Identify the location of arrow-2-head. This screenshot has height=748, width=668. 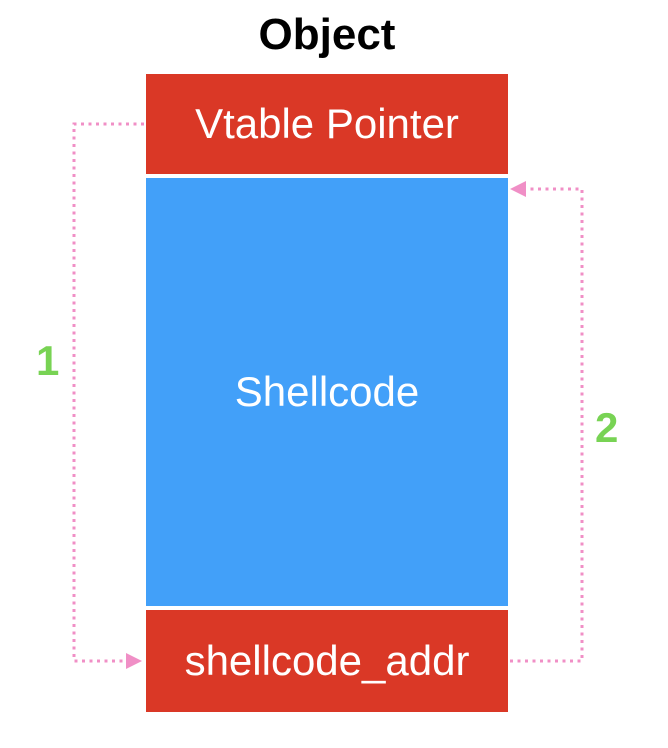
(518, 189).